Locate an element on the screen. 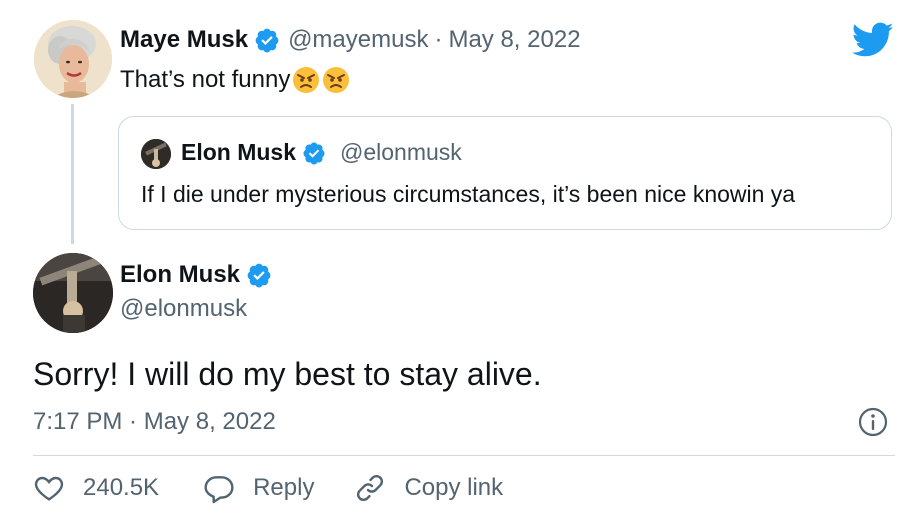 The height and width of the screenshot is (514, 921). reply-button: Reply is located at coordinates (258, 488).